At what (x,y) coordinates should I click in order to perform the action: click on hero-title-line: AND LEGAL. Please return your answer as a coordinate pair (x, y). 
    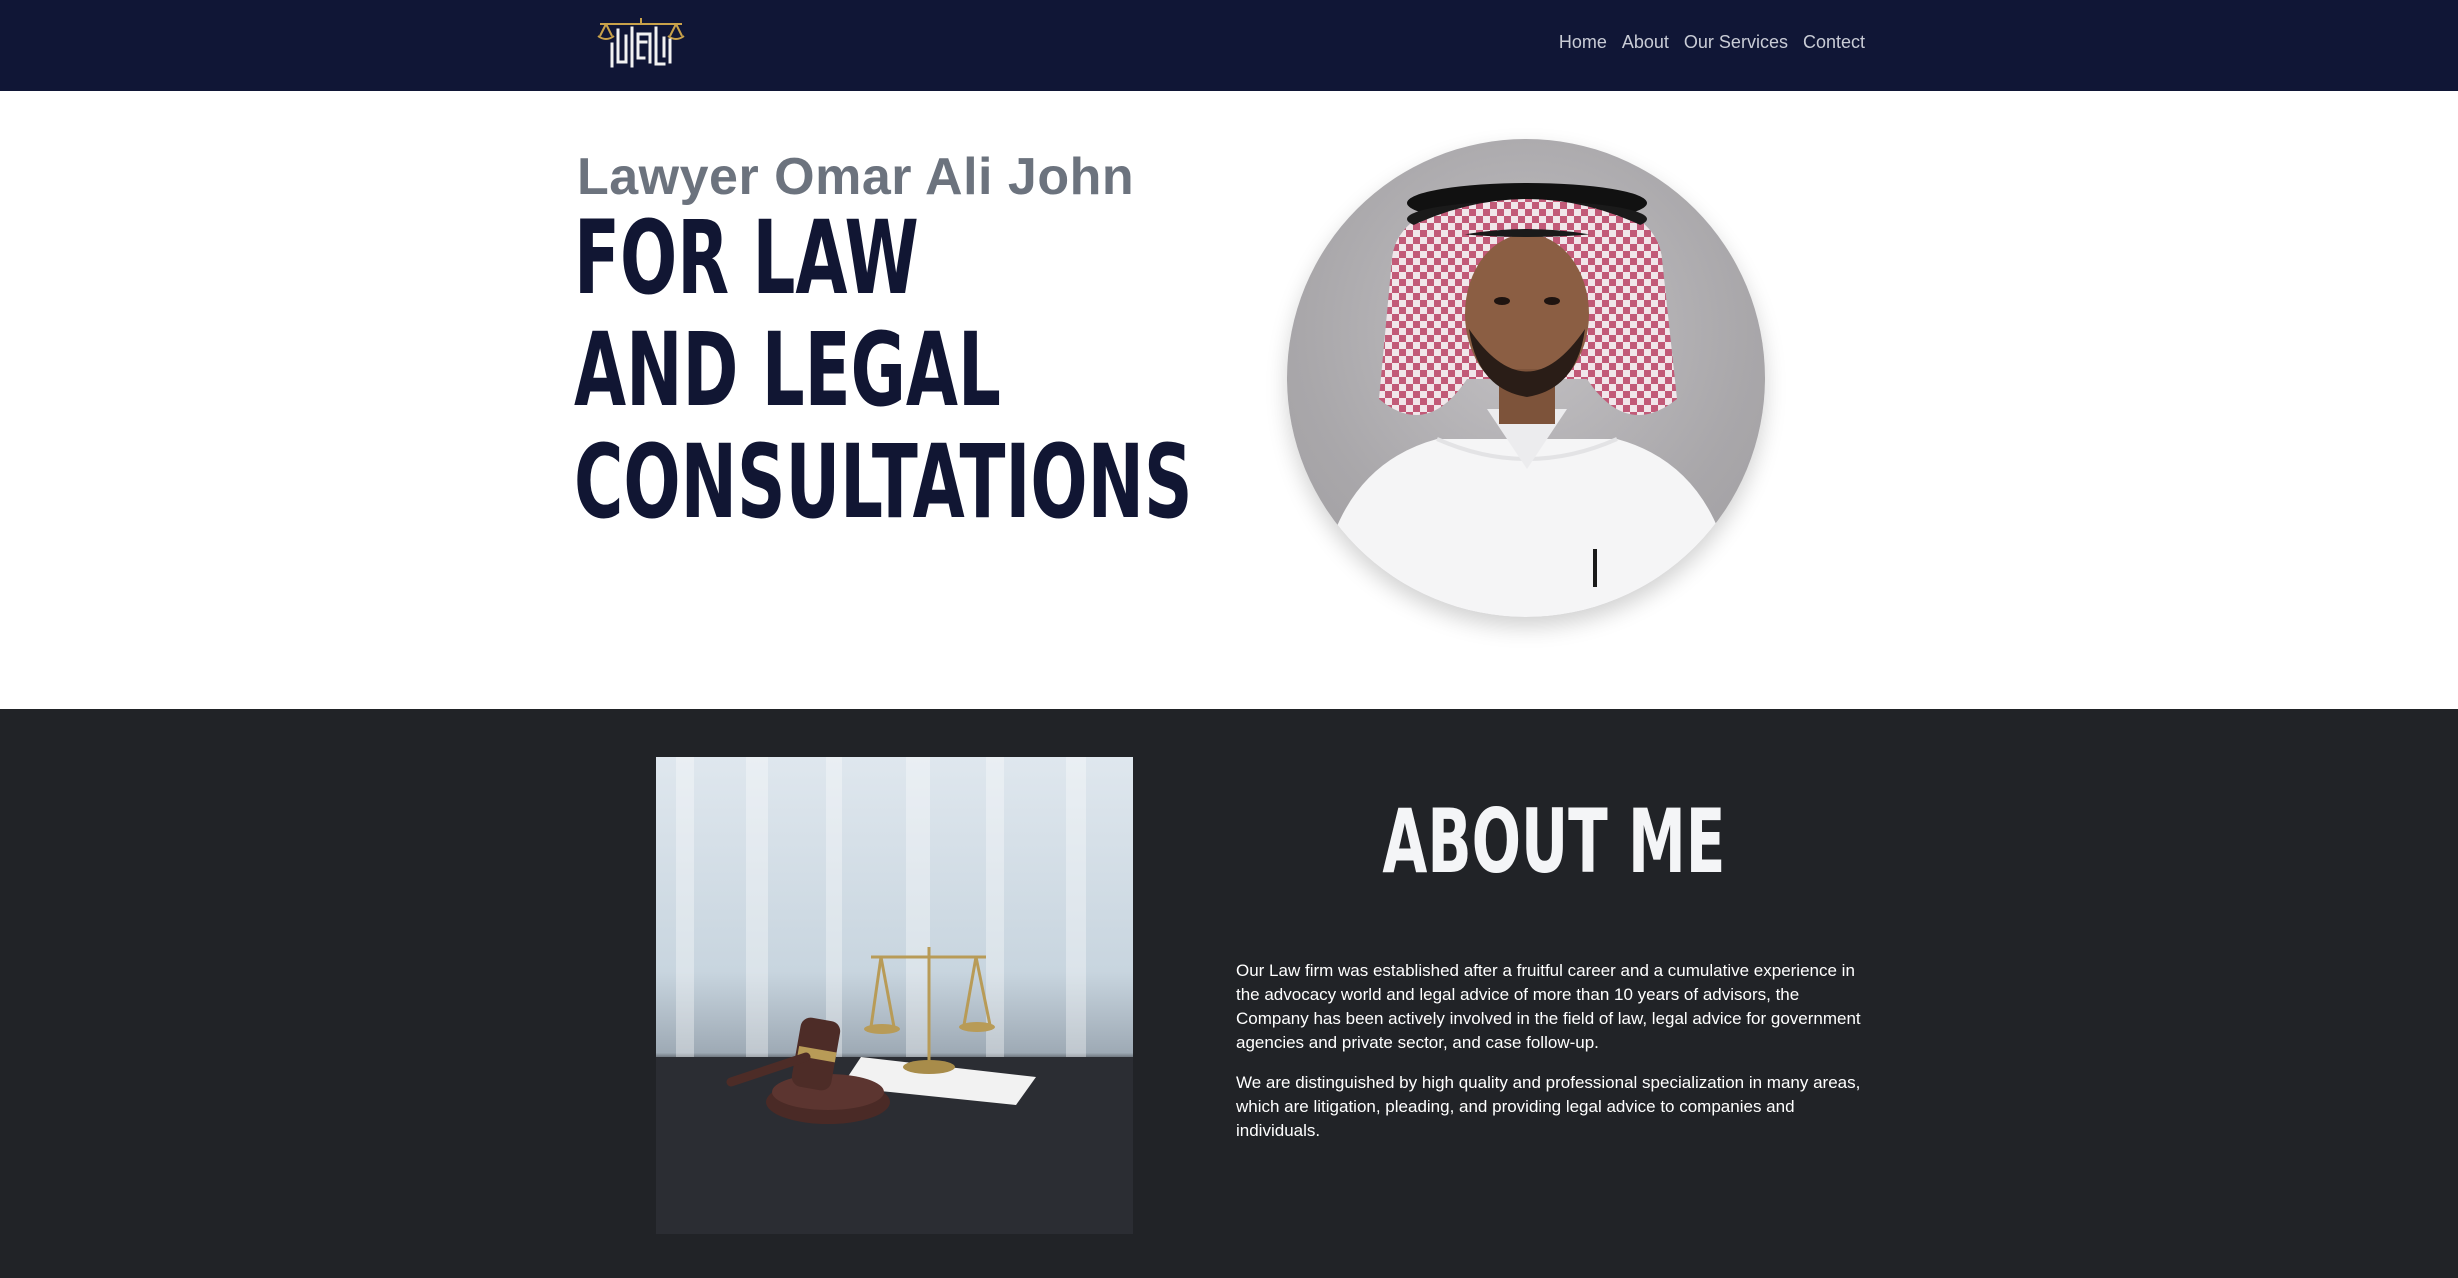
    Looking at the image, I should click on (787, 370).